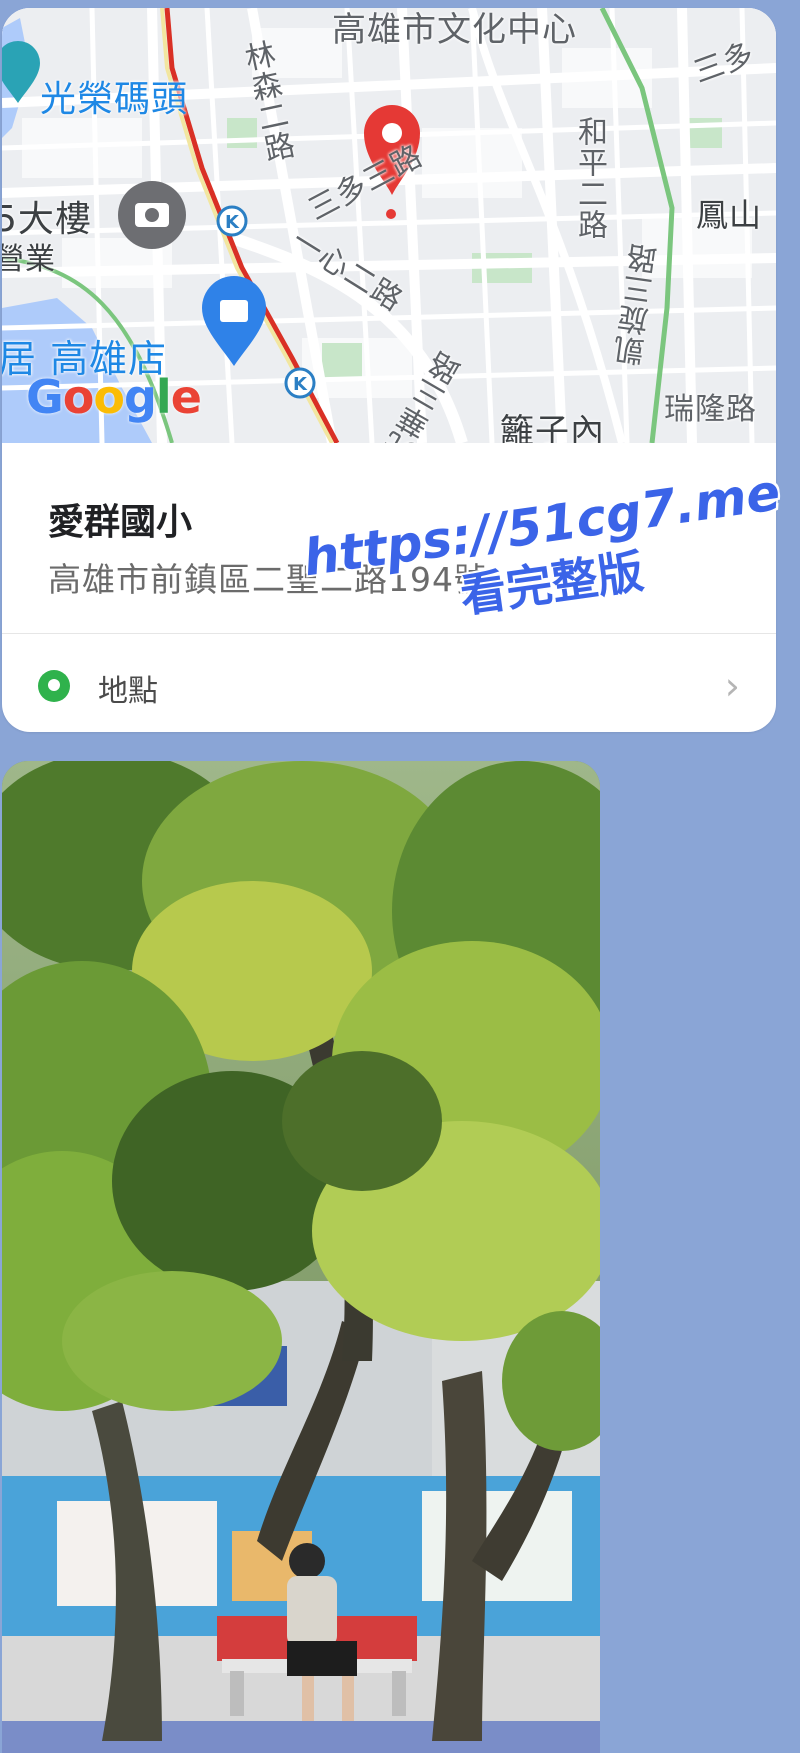 This screenshot has width=800, height=1753. What do you see at coordinates (589, 178) in the screenshot?
I see `map-label-heping-road: 和平二路` at bounding box center [589, 178].